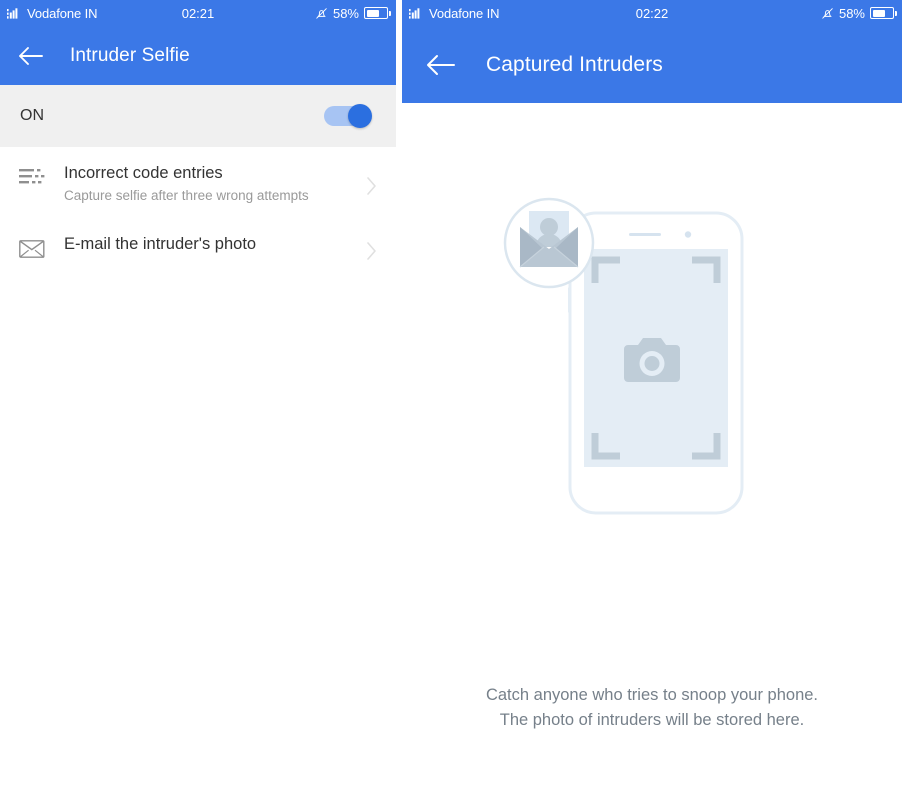  I want to click on app-bar: Intruder Selfie, so click(198, 55).